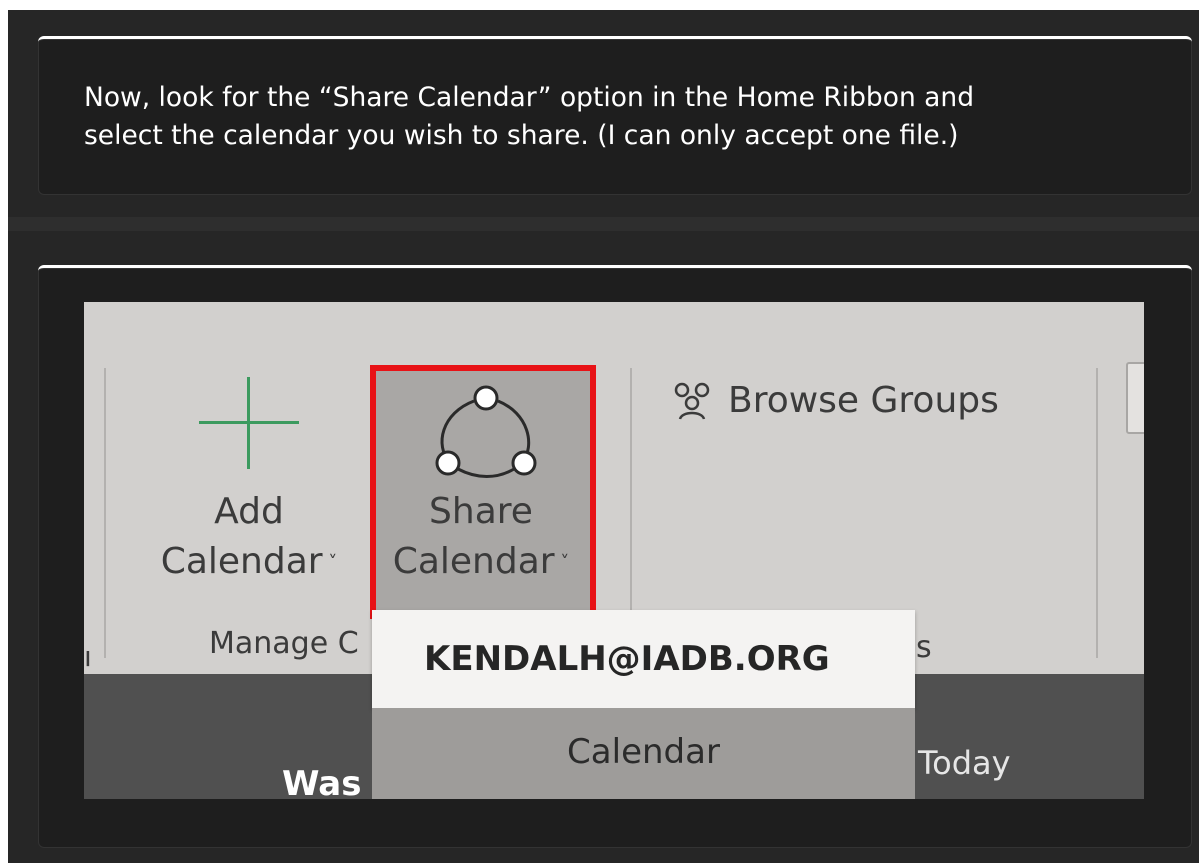 The width and height of the screenshot is (1199, 863). What do you see at coordinates (486, 431) in the screenshot?
I see `share-calendar-icon` at bounding box center [486, 431].